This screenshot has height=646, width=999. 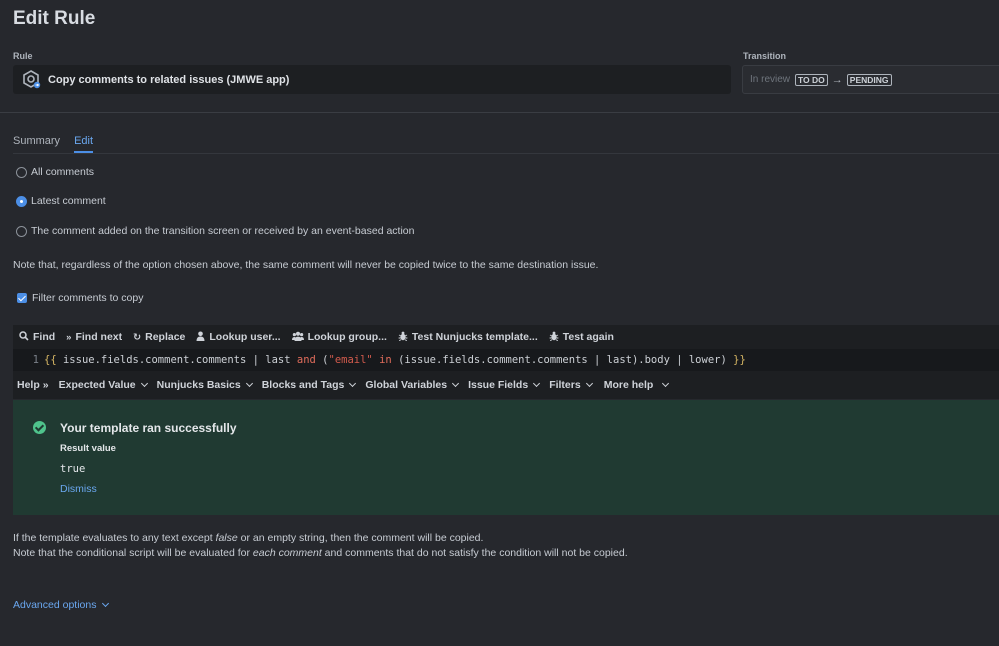 What do you see at coordinates (350, 360) in the screenshot?
I see `code-string: "email"` at bounding box center [350, 360].